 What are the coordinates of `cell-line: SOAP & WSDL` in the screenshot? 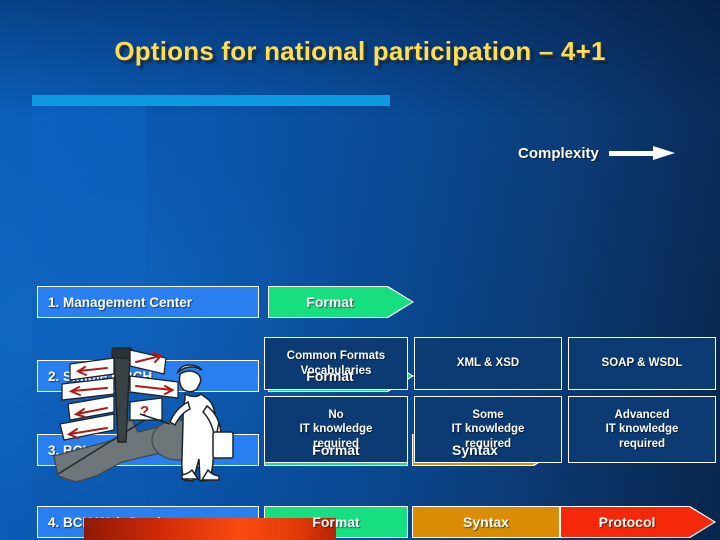 It's located at (642, 363).